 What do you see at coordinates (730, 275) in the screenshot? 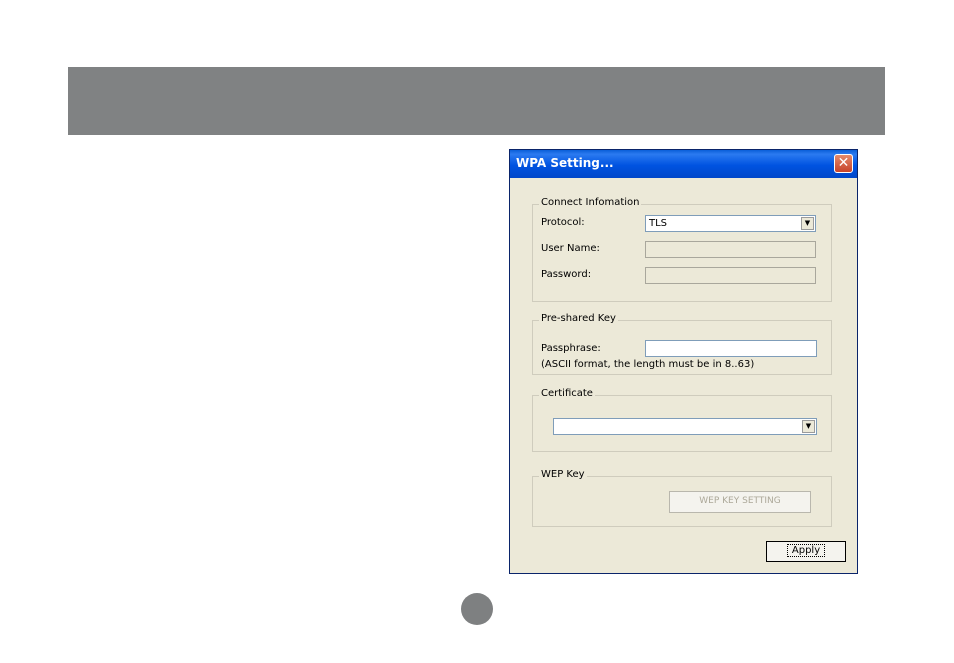
I see `password-field` at bounding box center [730, 275].